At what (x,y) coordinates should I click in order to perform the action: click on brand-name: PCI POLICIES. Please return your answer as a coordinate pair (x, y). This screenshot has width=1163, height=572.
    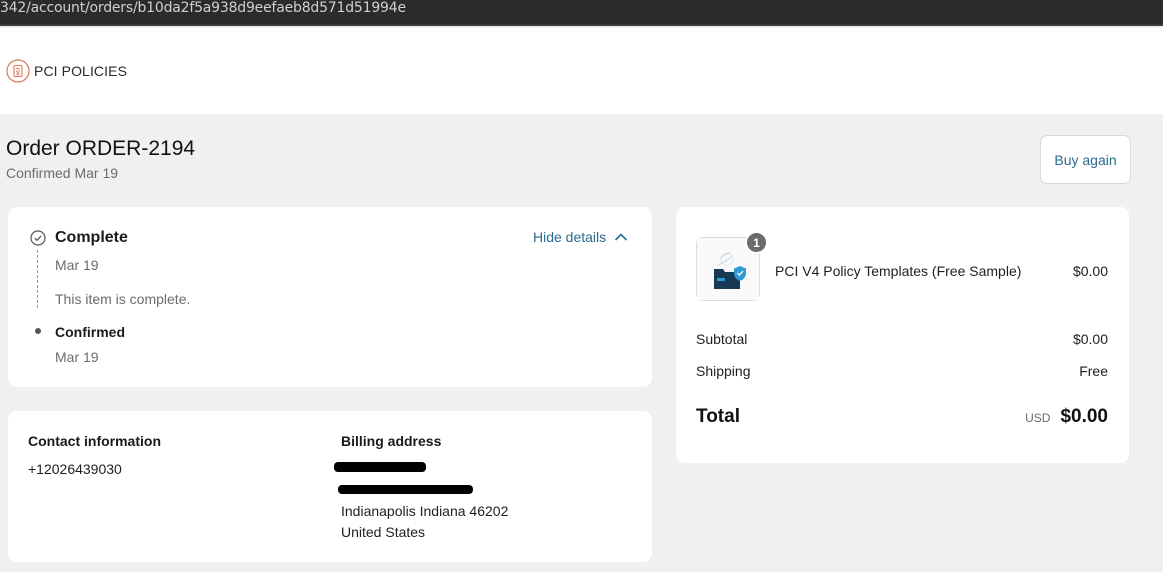
    Looking at the image, I should click on (81, 71).